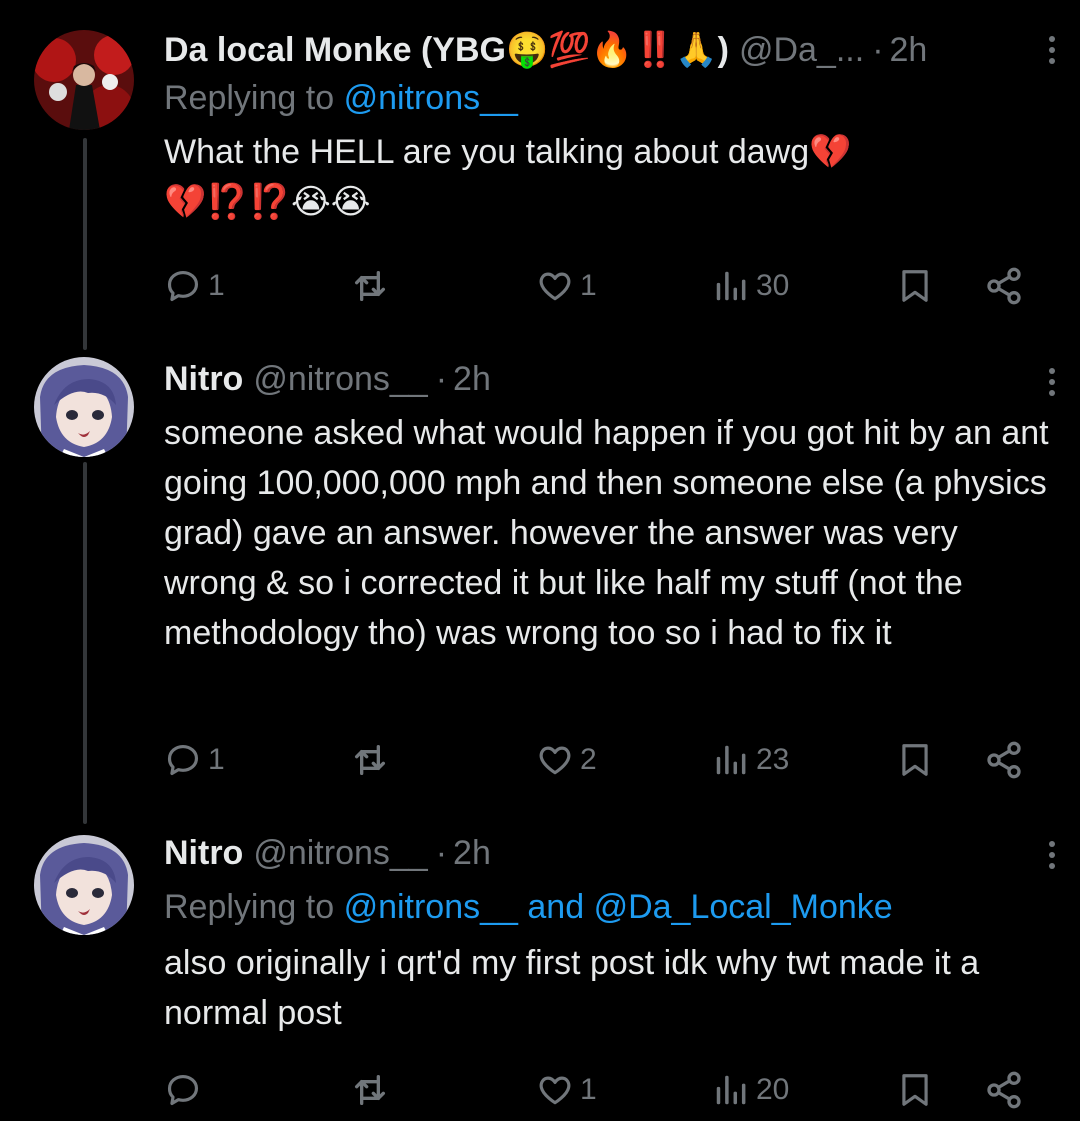 This screenshot has width=1080, height=1121. I want to click on reply-button, so click(186, 1090).